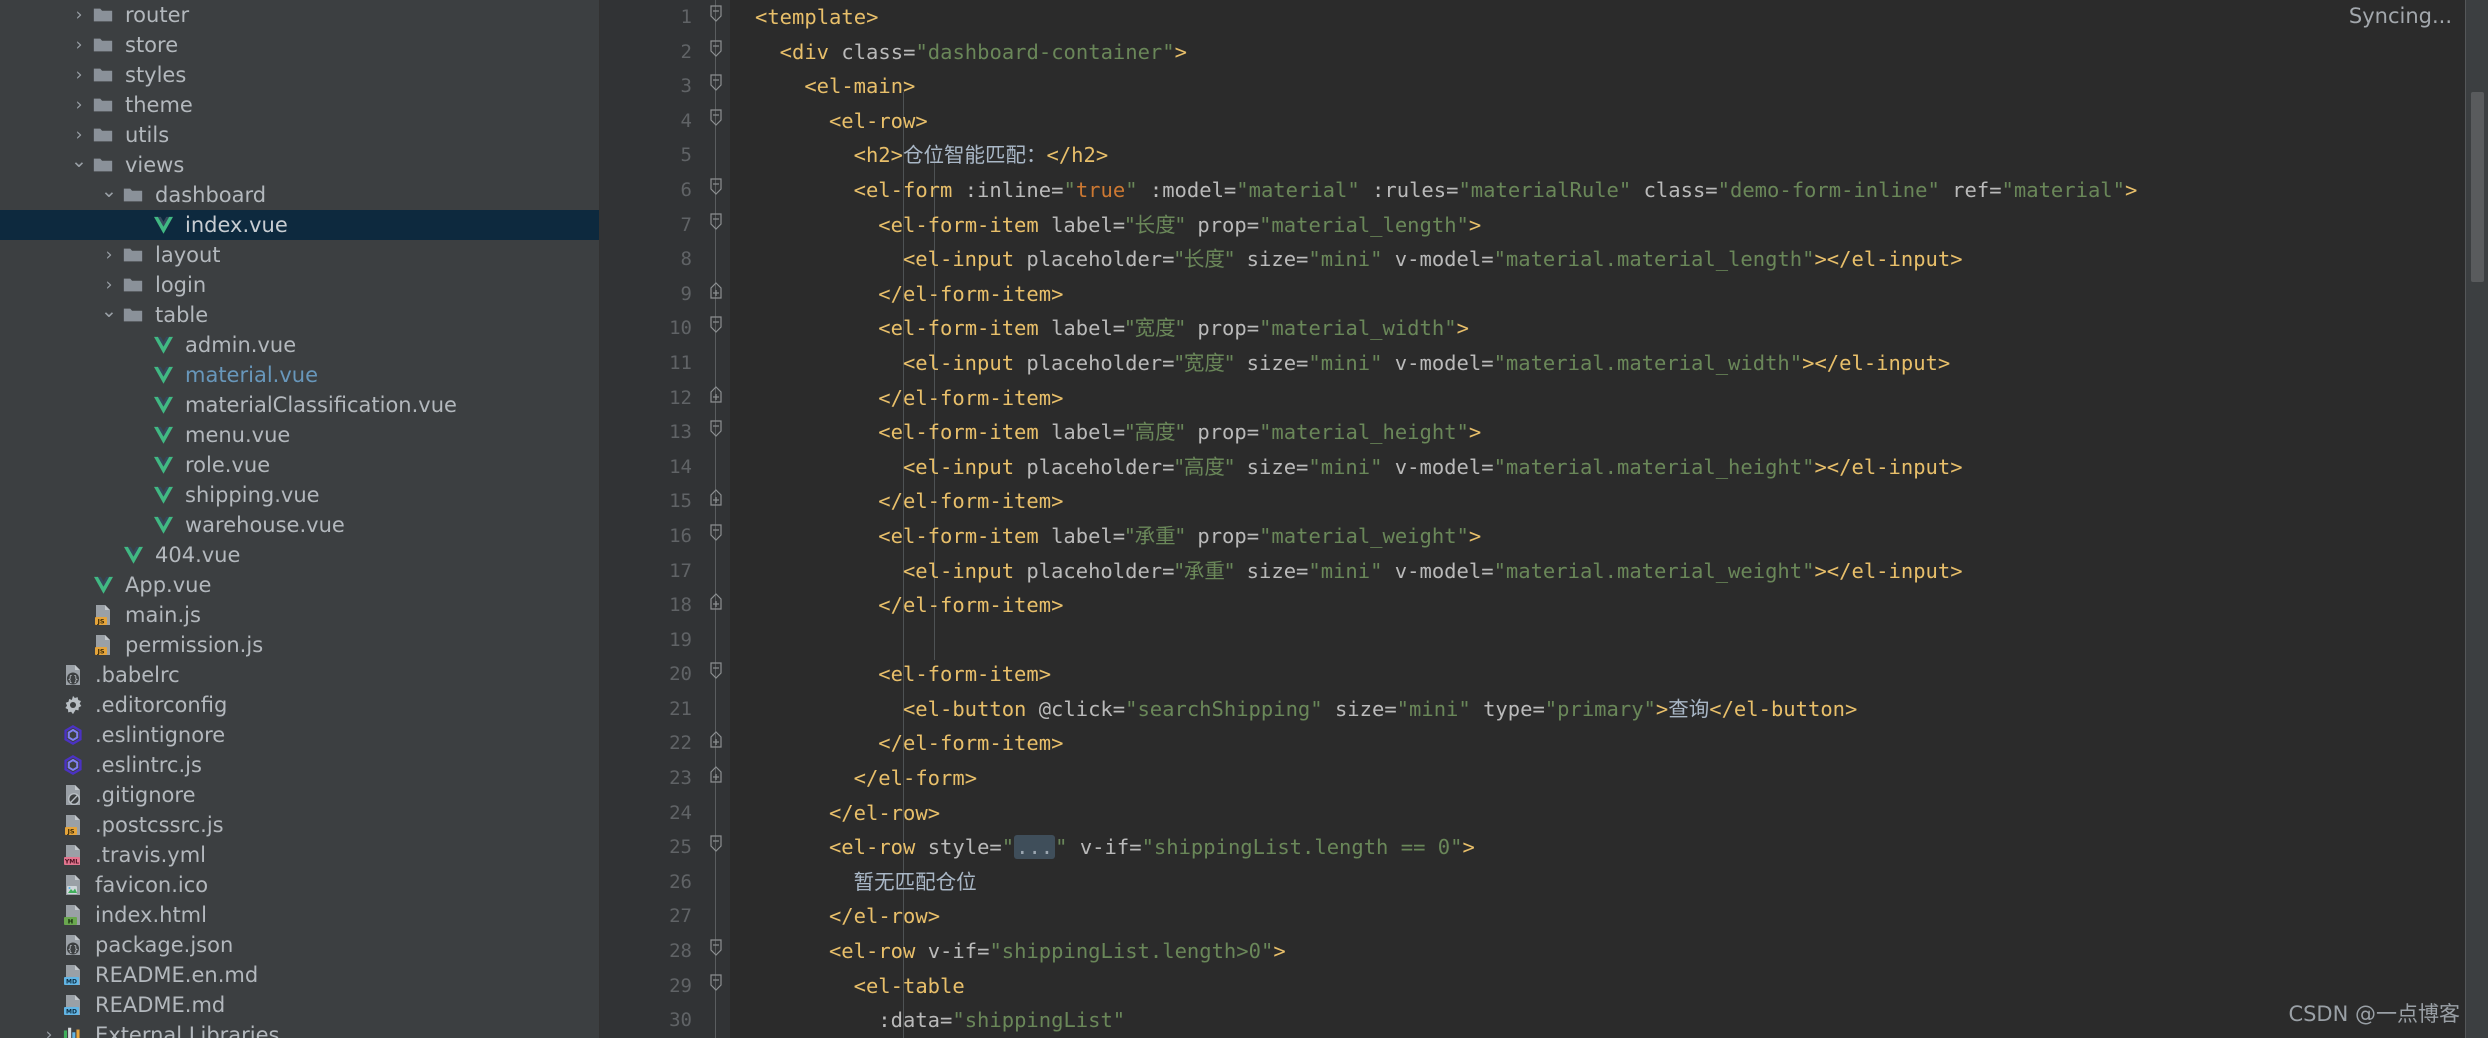  What do you see at coordinates (300, 255) in the screenshot?
I see `tree-item-layout: › layout` at bounding box center [300, 255].